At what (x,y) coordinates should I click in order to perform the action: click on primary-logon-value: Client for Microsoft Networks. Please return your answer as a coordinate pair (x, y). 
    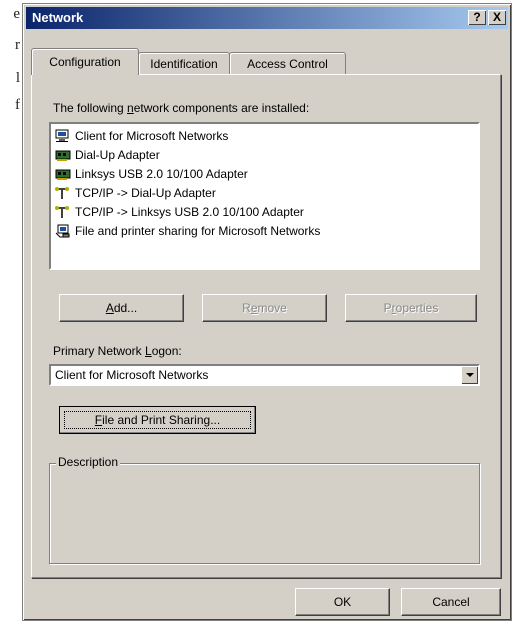
    Looking at the image, I should click on (132, 375).